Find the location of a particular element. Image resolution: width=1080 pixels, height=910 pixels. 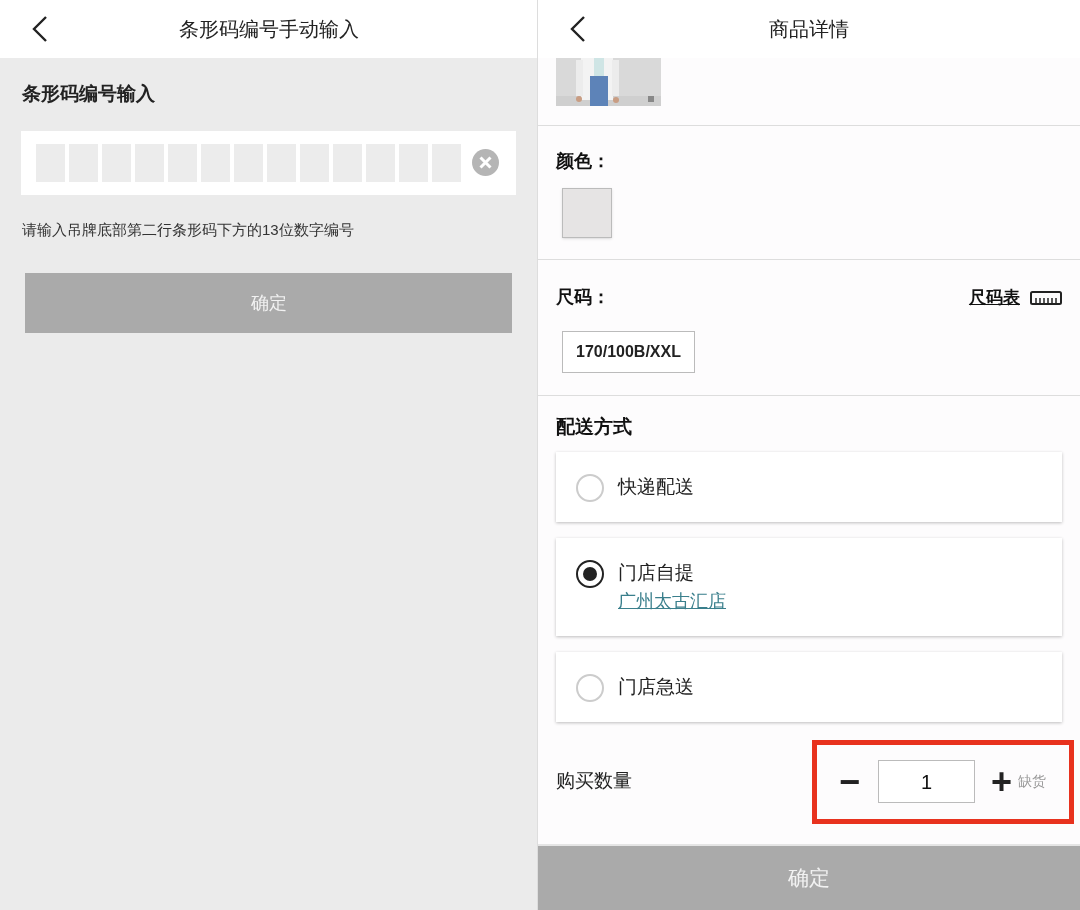

section-title: 条形码编号输入 is located at coordinates (88, 94).